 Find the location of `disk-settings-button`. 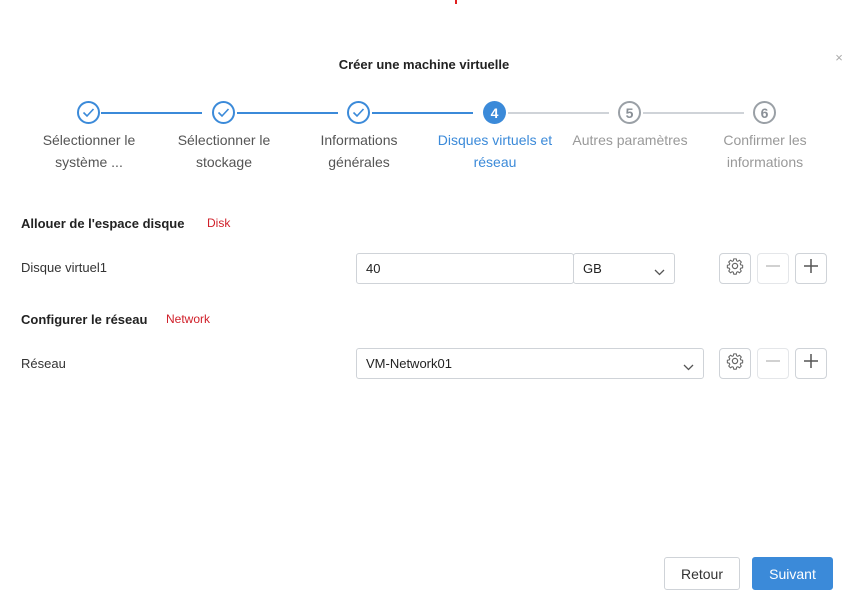

disk-settings-button is located at coordinates (735, 268).